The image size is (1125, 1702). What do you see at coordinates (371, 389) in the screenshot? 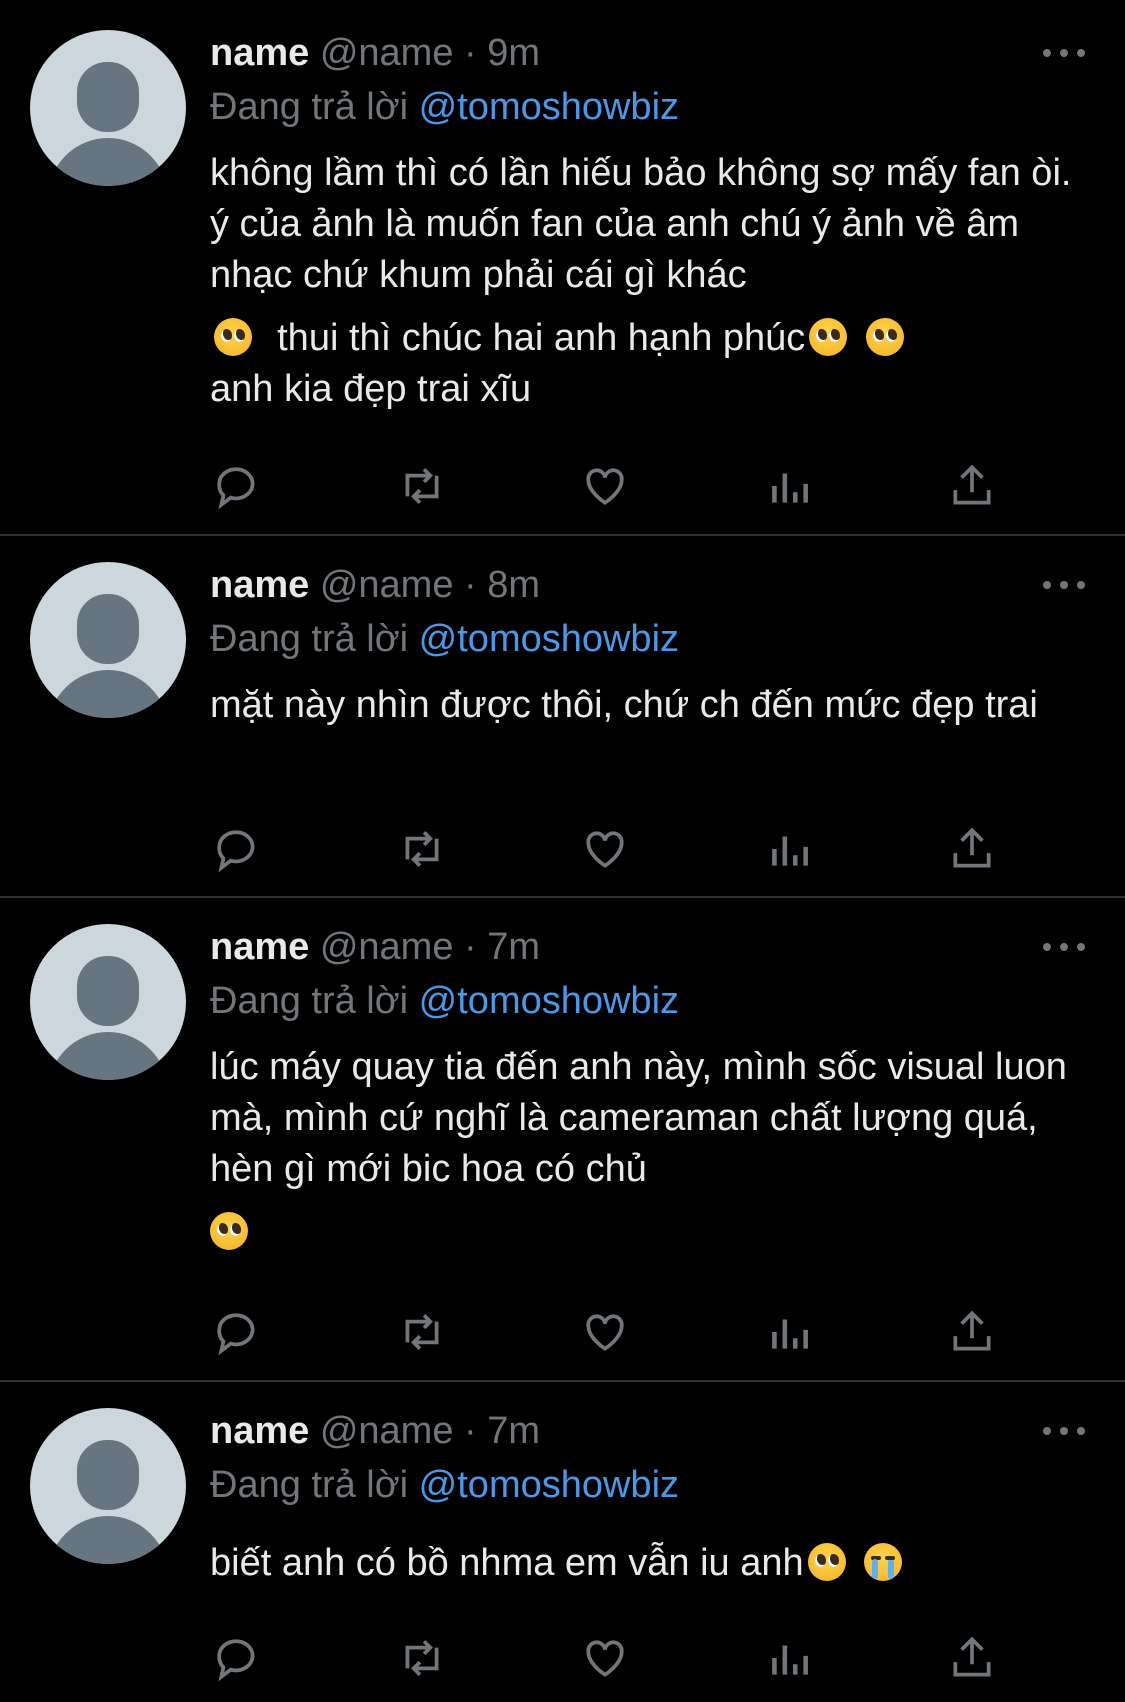
I see `tweet-text-paragraph: anh kia đẹp trai xĩu` at bounding box center [371, 389].